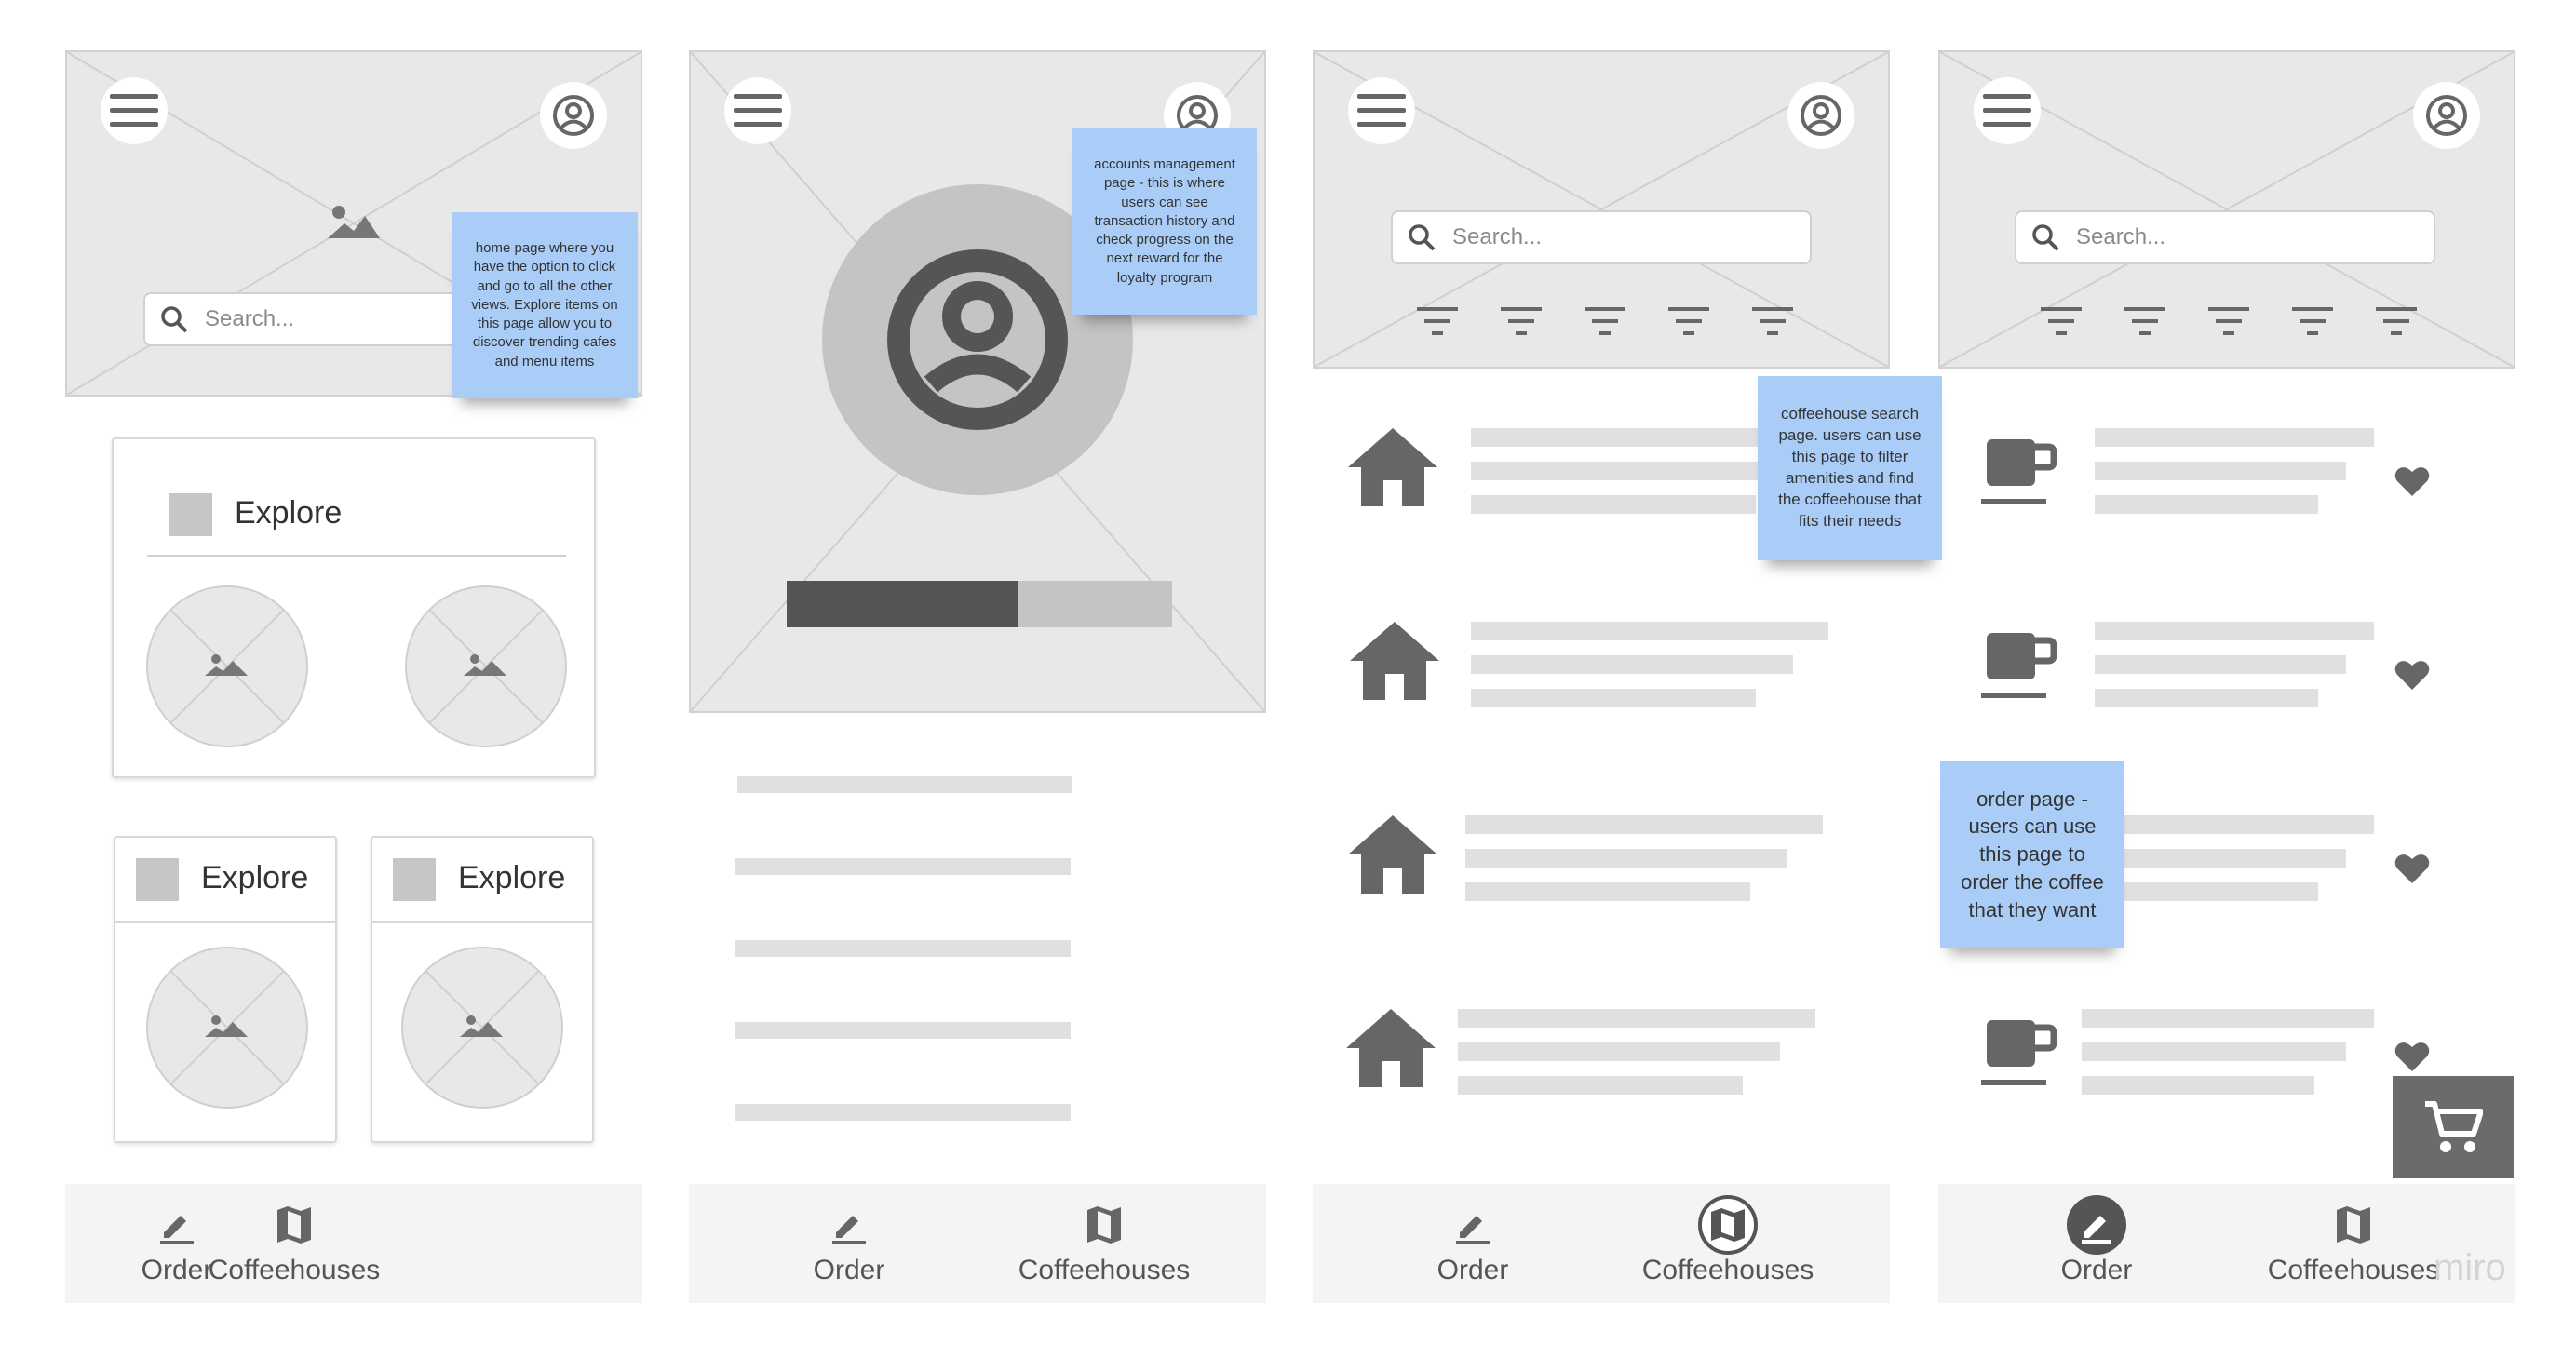  What do you see at coordinates (1473, 1230) in the screenshot?
I see `pencil-icon` at bounding box center [1473, 1230].